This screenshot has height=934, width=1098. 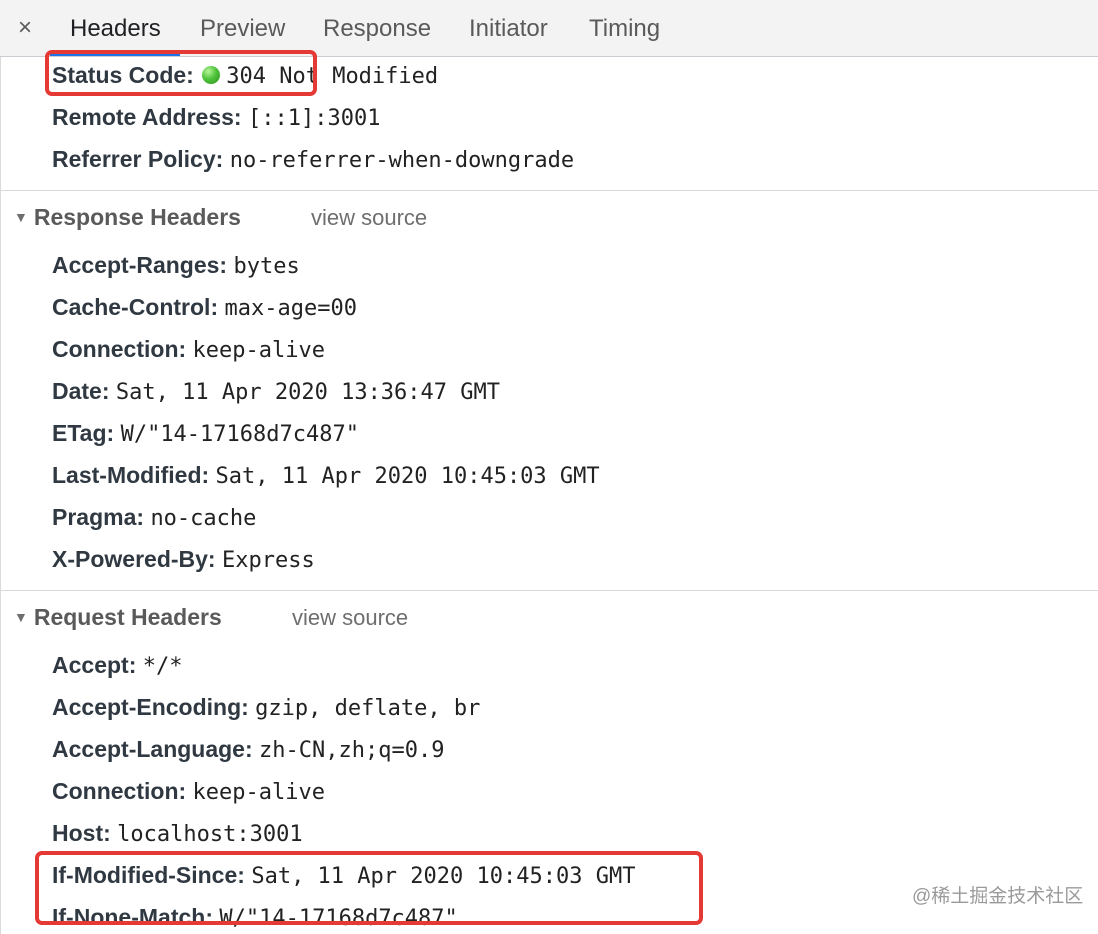 What do you see at coordinates (369, 888) in the screenshot?
I see `conditional-headers-highlight` at bounding box center [369, 888].